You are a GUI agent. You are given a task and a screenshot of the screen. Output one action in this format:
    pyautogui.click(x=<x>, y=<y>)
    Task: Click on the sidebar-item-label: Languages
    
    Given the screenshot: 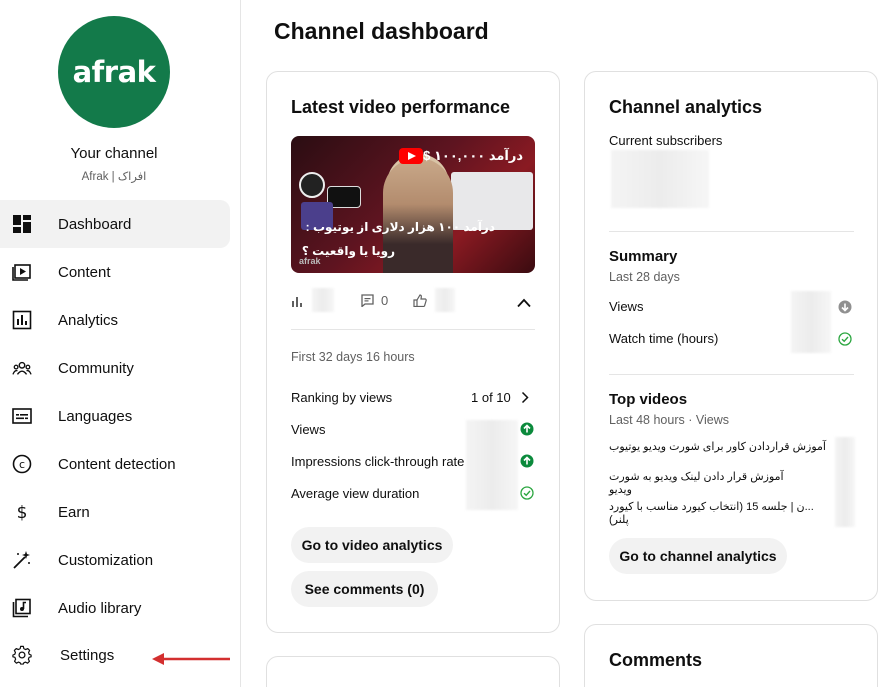 What is the action you would take?
    pyautogui.click(x=95, y=416)
    